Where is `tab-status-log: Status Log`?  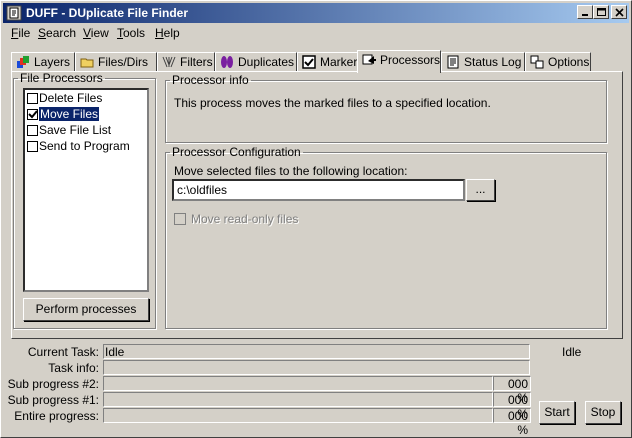 tab-status-log: Status Log is located at coordinates (483, 62).